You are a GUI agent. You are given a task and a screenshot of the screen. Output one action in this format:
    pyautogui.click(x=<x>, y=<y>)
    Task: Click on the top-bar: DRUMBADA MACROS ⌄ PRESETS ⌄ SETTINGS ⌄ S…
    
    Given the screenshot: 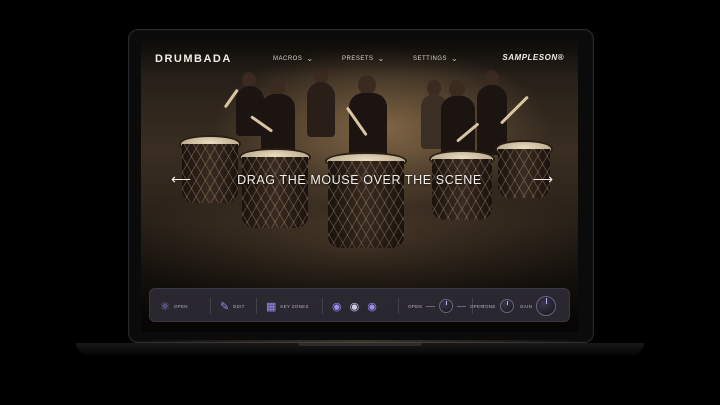 What is the action you would take?
    pyautogui.click(x=359, y=58)
    